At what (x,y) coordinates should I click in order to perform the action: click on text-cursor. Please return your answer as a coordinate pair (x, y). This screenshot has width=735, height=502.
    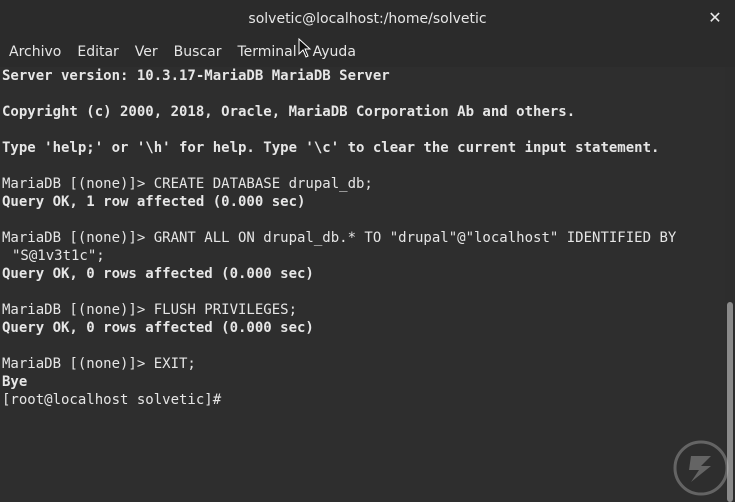
    Looking at the image, I should click on (233, 398).